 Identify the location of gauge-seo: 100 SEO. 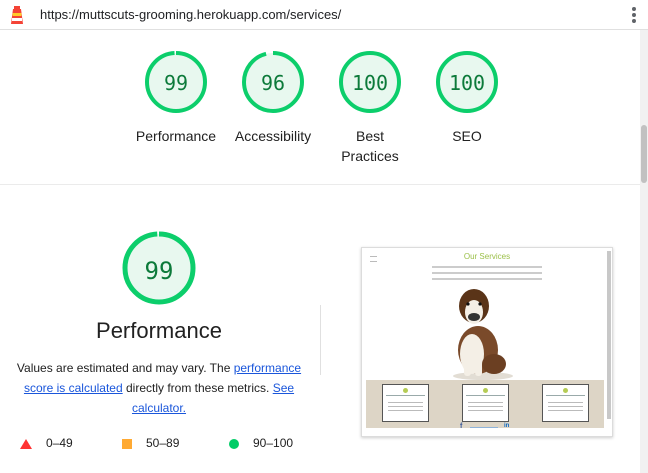
(467, 98).